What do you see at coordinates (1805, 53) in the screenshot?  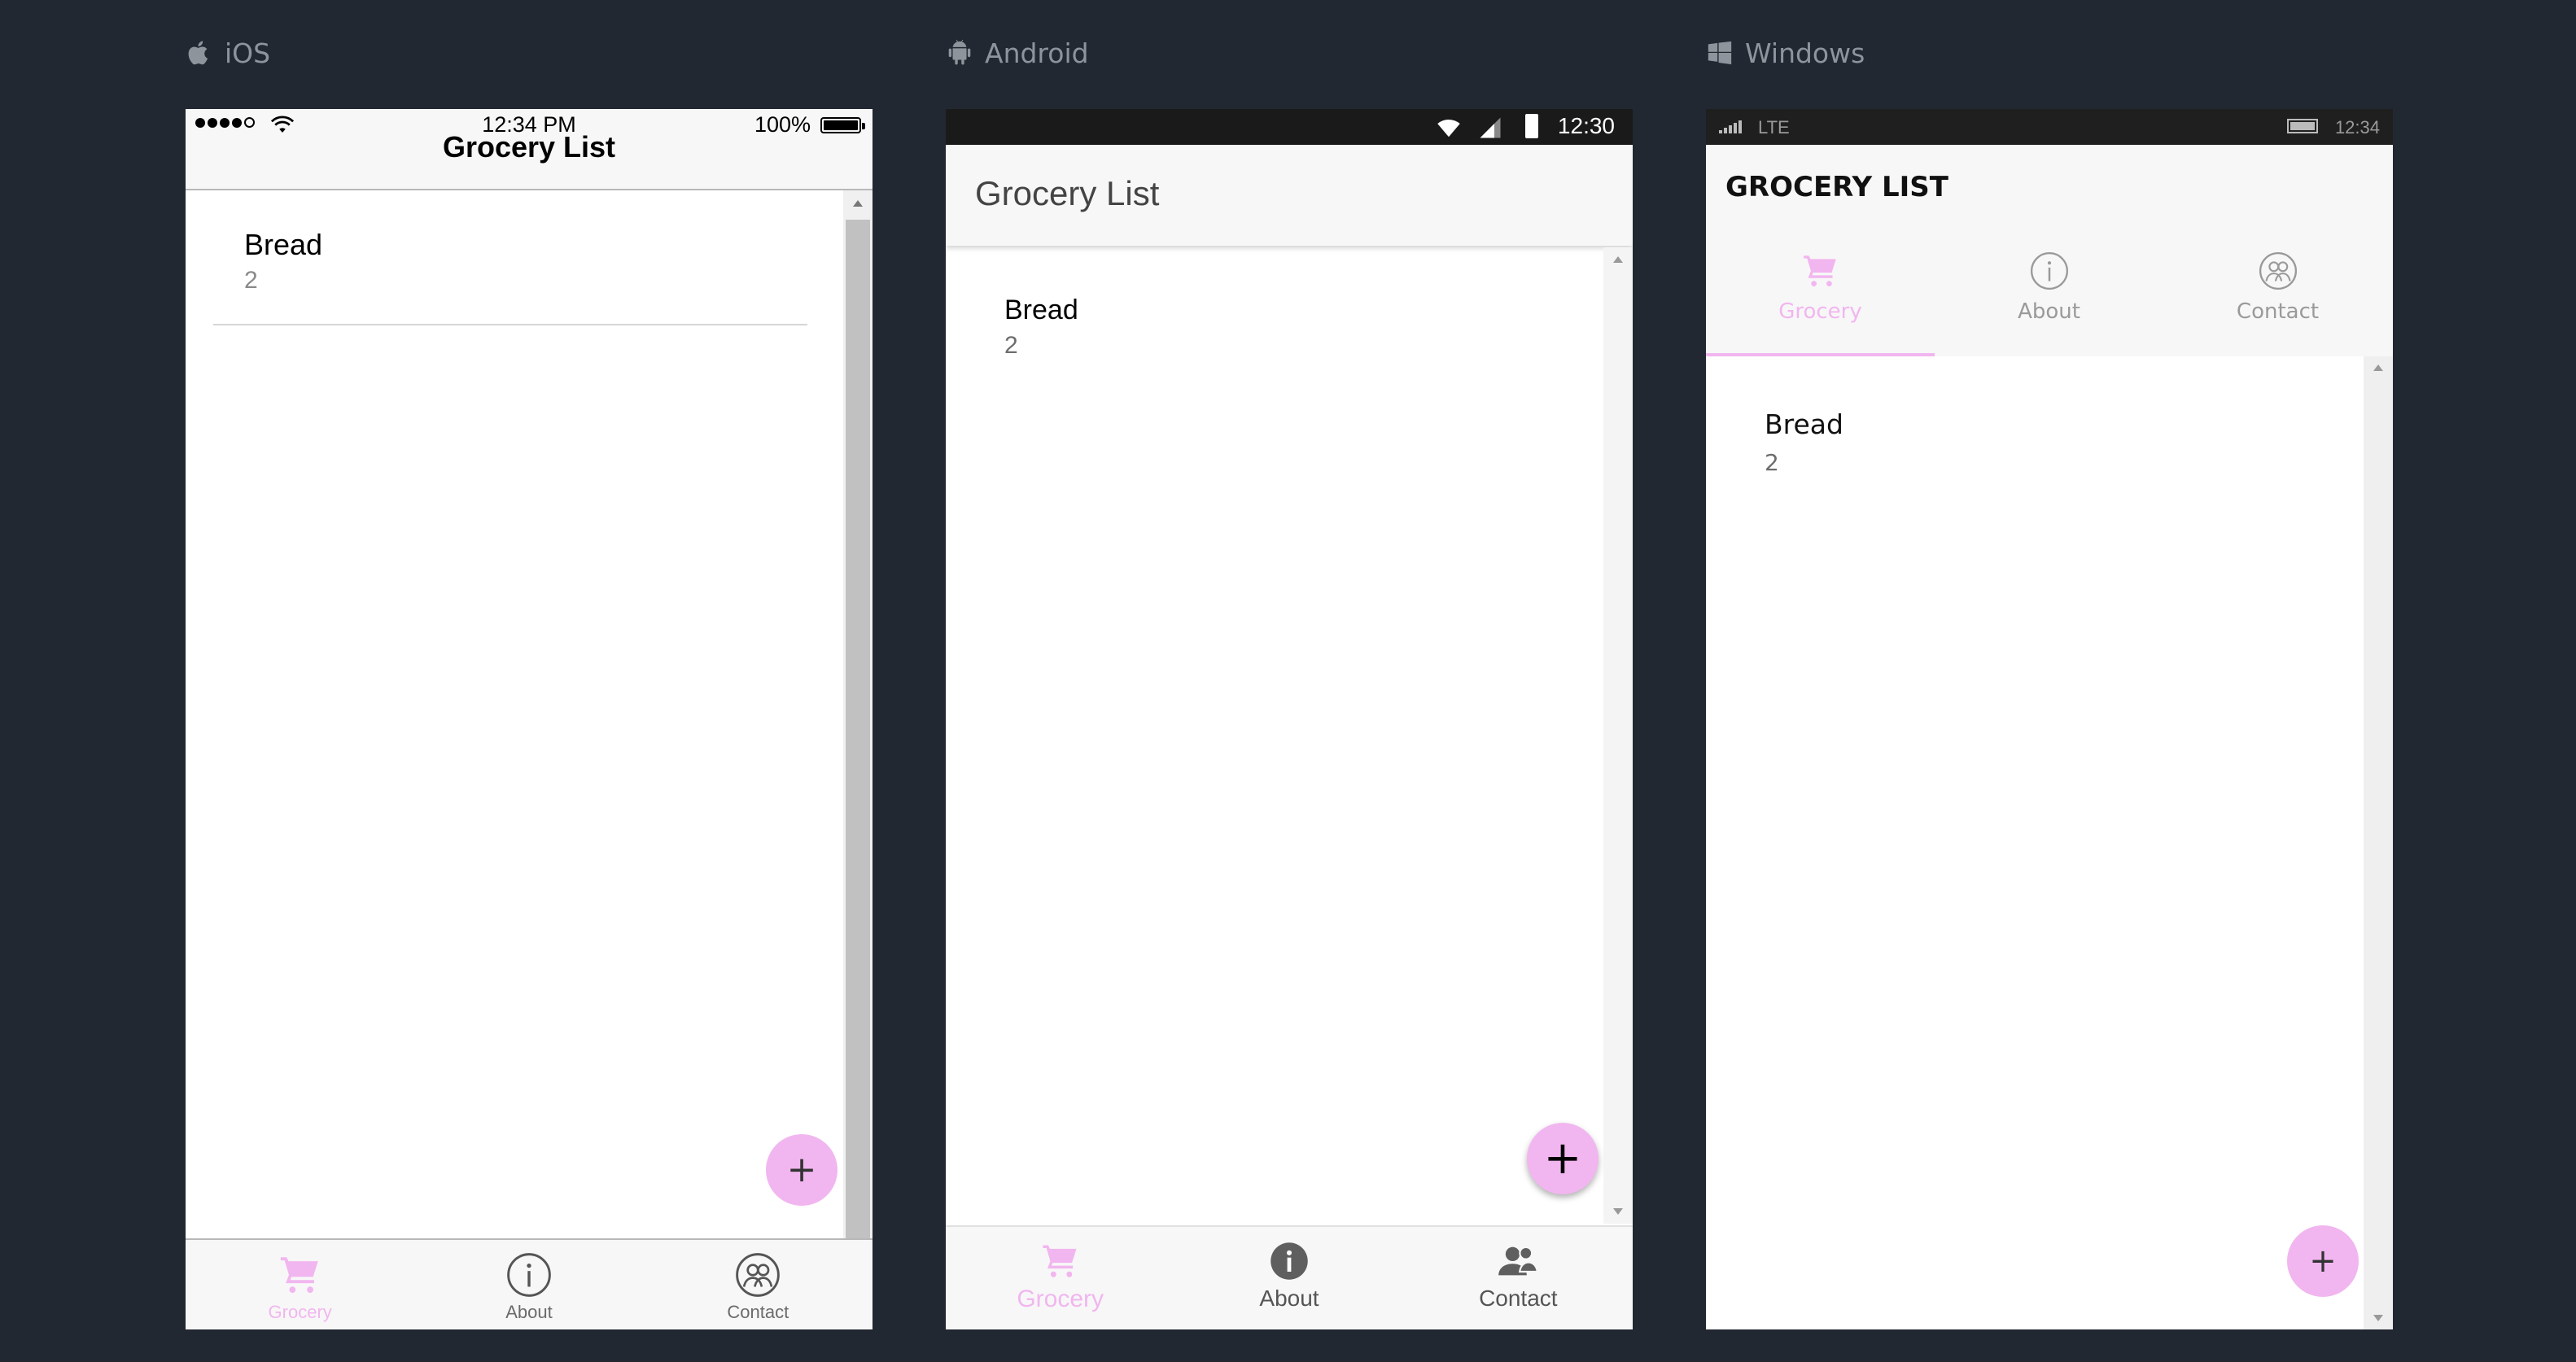 I see `platform-name: Windows` at bounding box center [1805, 53].